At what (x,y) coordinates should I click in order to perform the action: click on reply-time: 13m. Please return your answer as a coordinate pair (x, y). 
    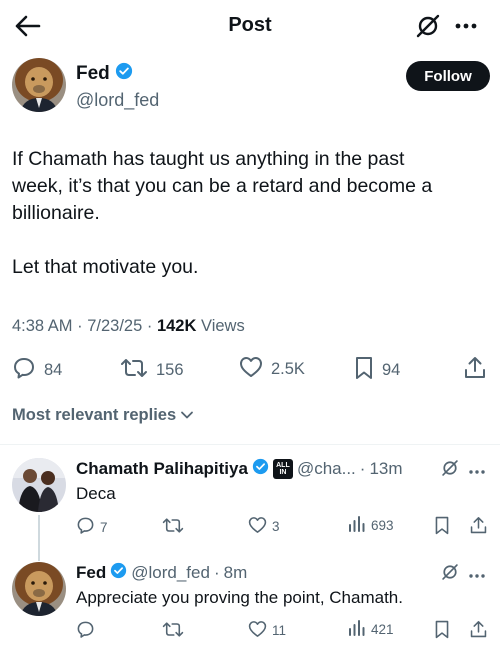
    Looking at the image, I should click on (386, 468).